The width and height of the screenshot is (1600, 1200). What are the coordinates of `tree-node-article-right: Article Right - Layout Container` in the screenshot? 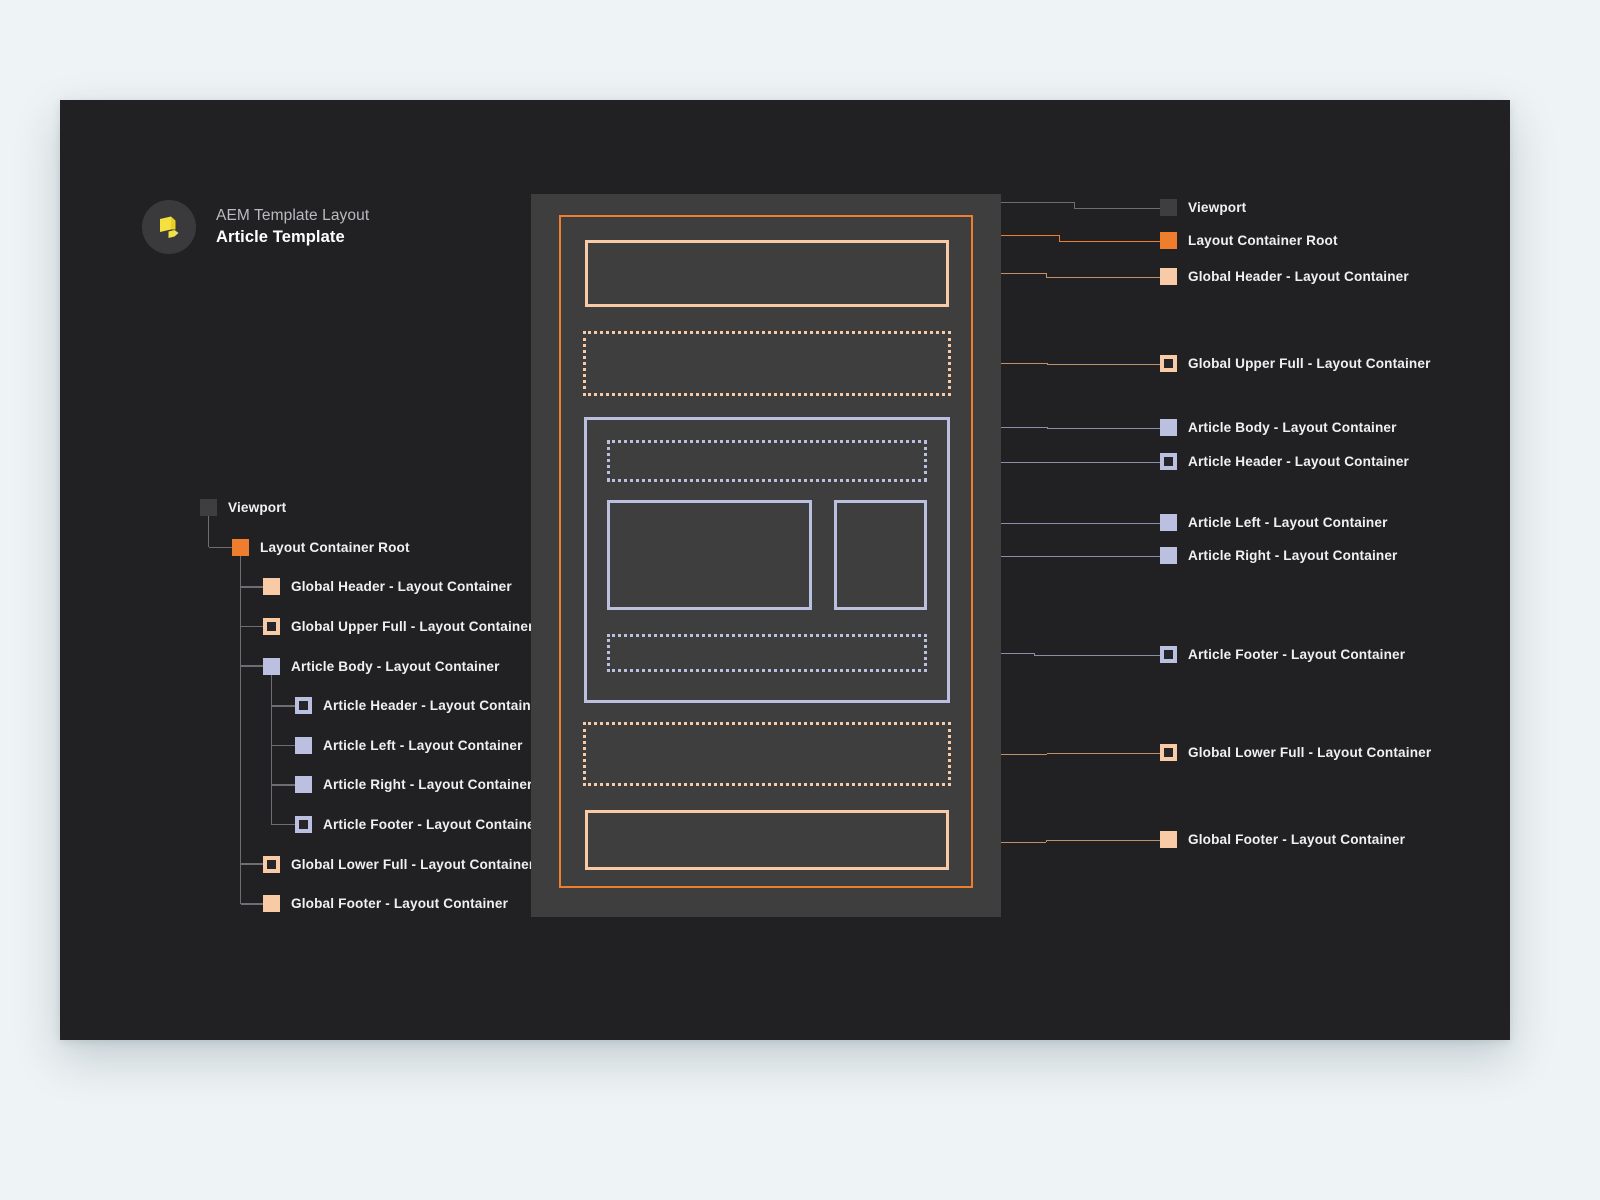 It's located at (357, 785).